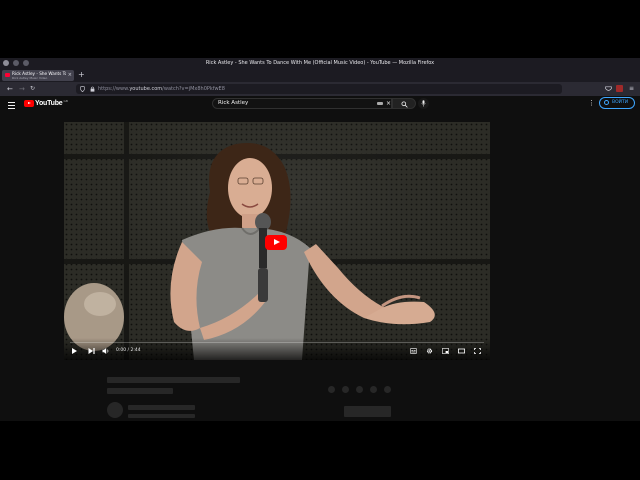 Image resolution: width=640 pixels, height=480 pixels. Describe the element at coordinates (70, 75) in the screenshot. I see `tab-close-icon: ×` at that location.